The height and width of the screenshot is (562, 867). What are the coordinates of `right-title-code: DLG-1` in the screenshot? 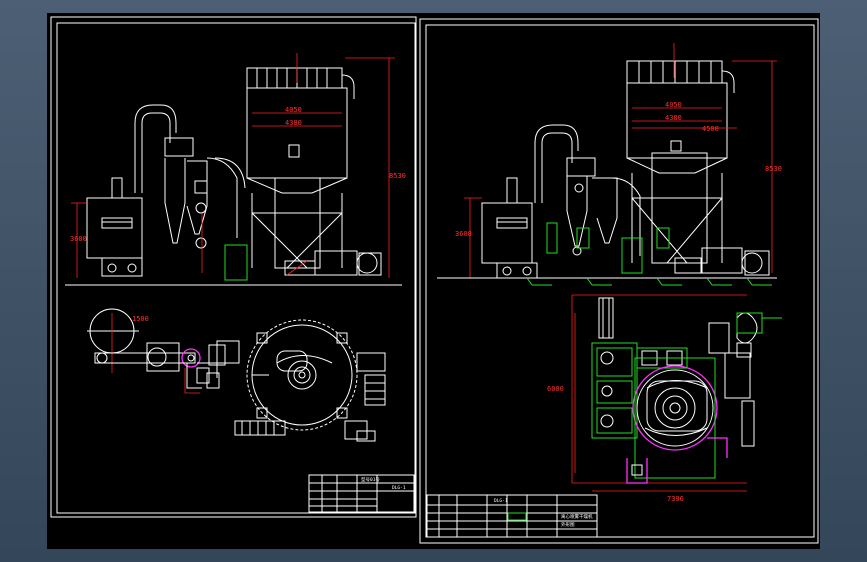 It's located at (501, 501).